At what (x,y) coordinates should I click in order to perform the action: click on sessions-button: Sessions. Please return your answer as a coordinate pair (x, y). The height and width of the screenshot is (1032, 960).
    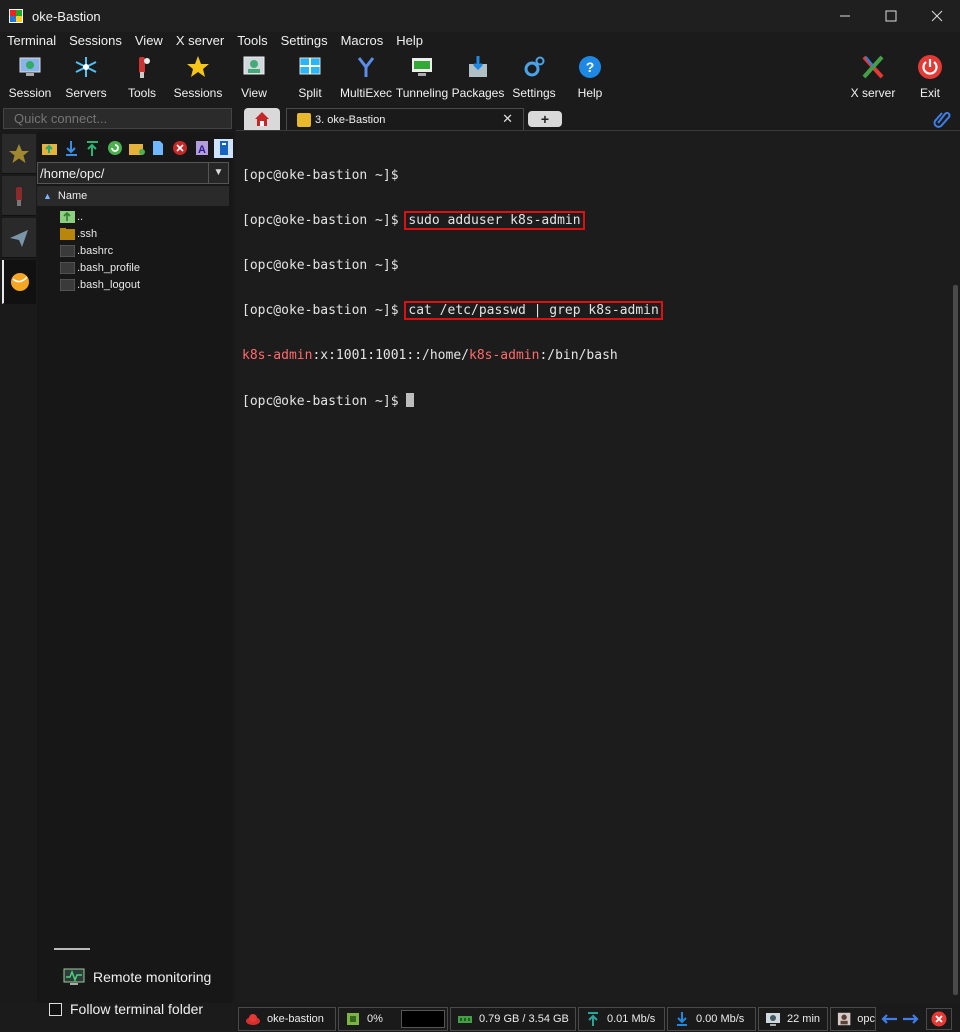
    Looking at the image, I should click on (198, 76).